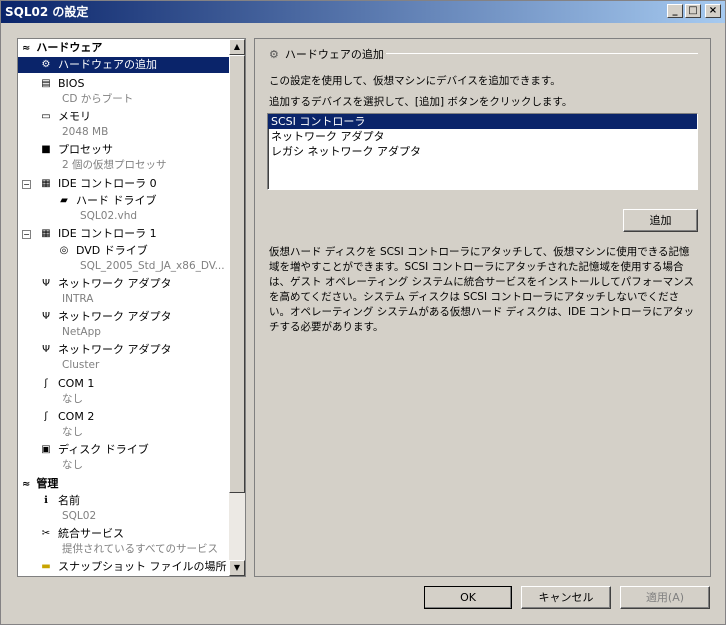 The width and height of the screenshot is (726, 625). I want to click on device-list-item: SCSI コントローラ, so click(482, 121).